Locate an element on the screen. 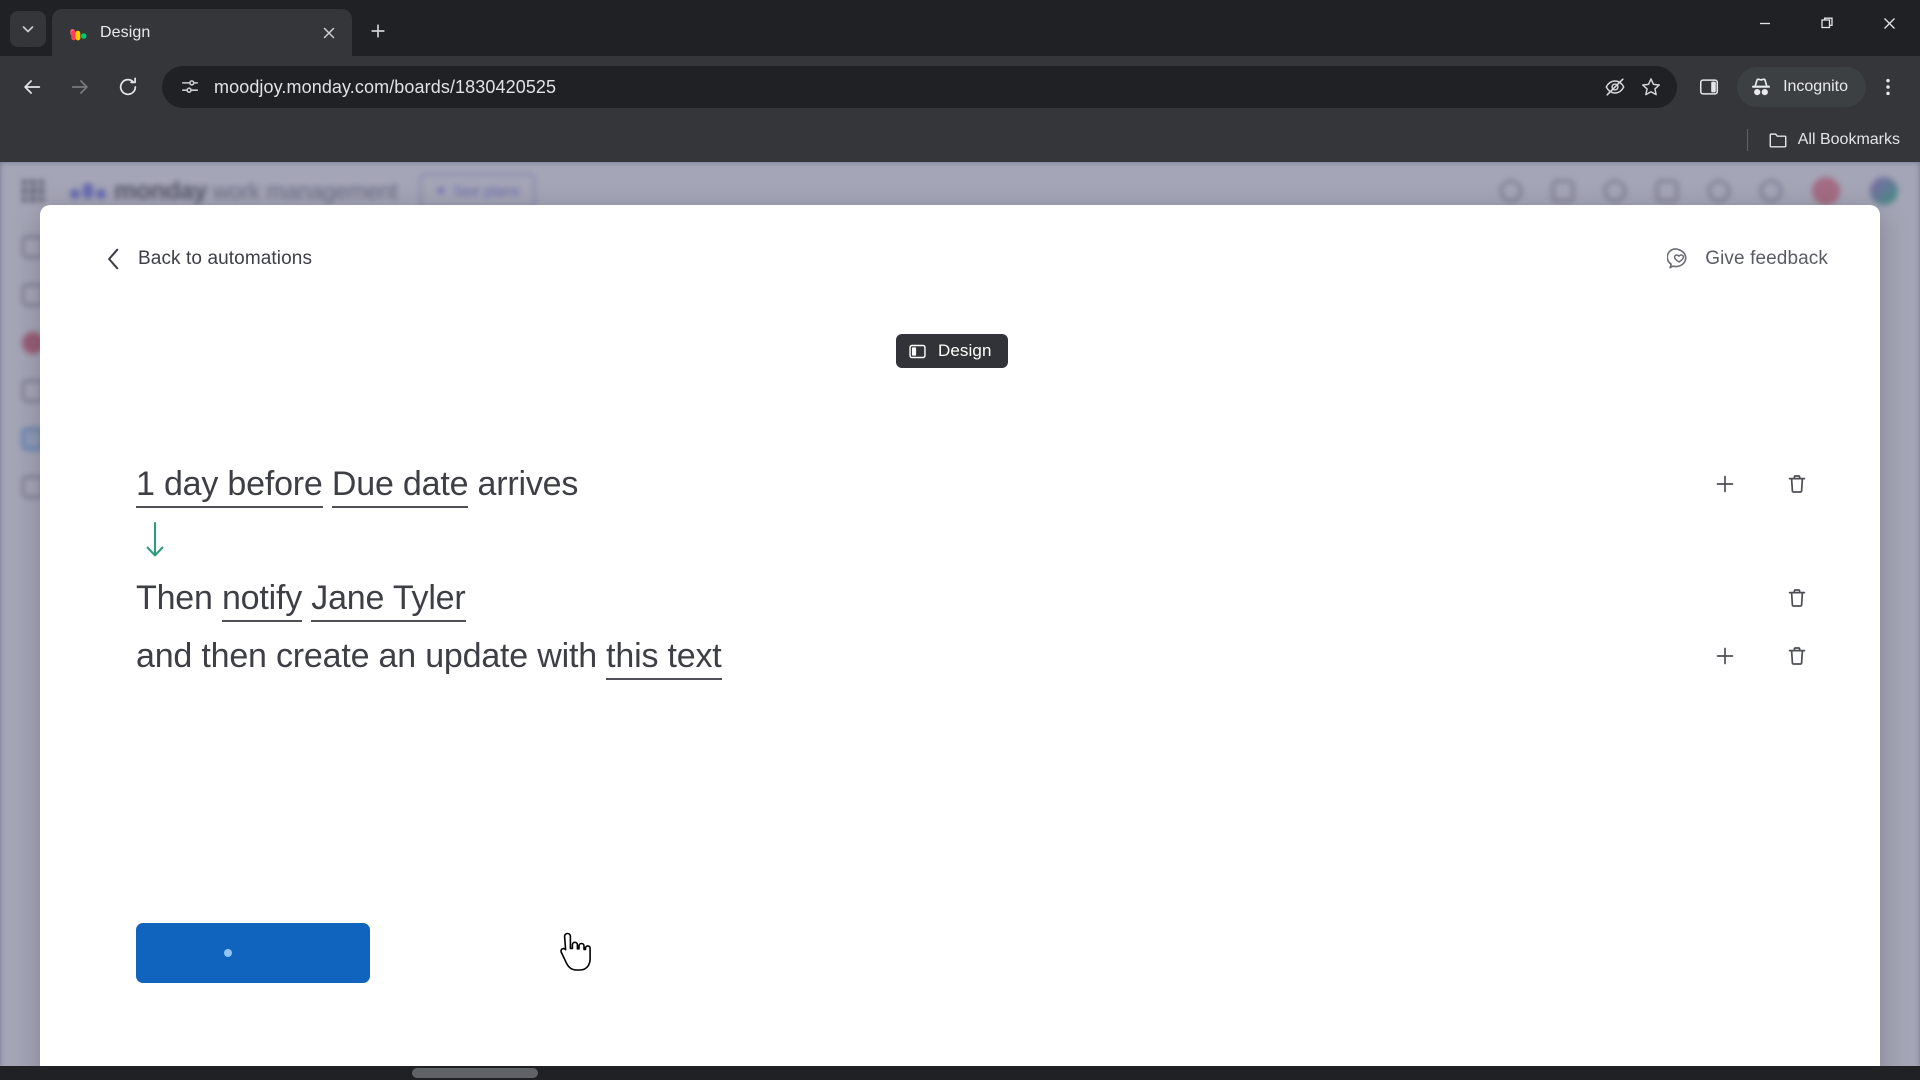 This screenshot has width=1920, height=1080. back-button is located at coordinates (32, 87).